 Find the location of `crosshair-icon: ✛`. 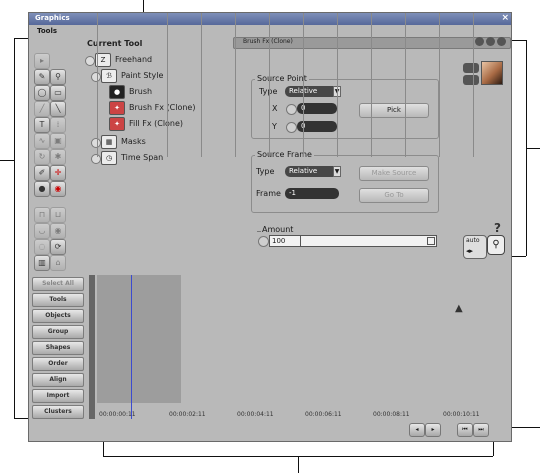

crosshair-icon: ✛ is located at coordinates (58, 173).